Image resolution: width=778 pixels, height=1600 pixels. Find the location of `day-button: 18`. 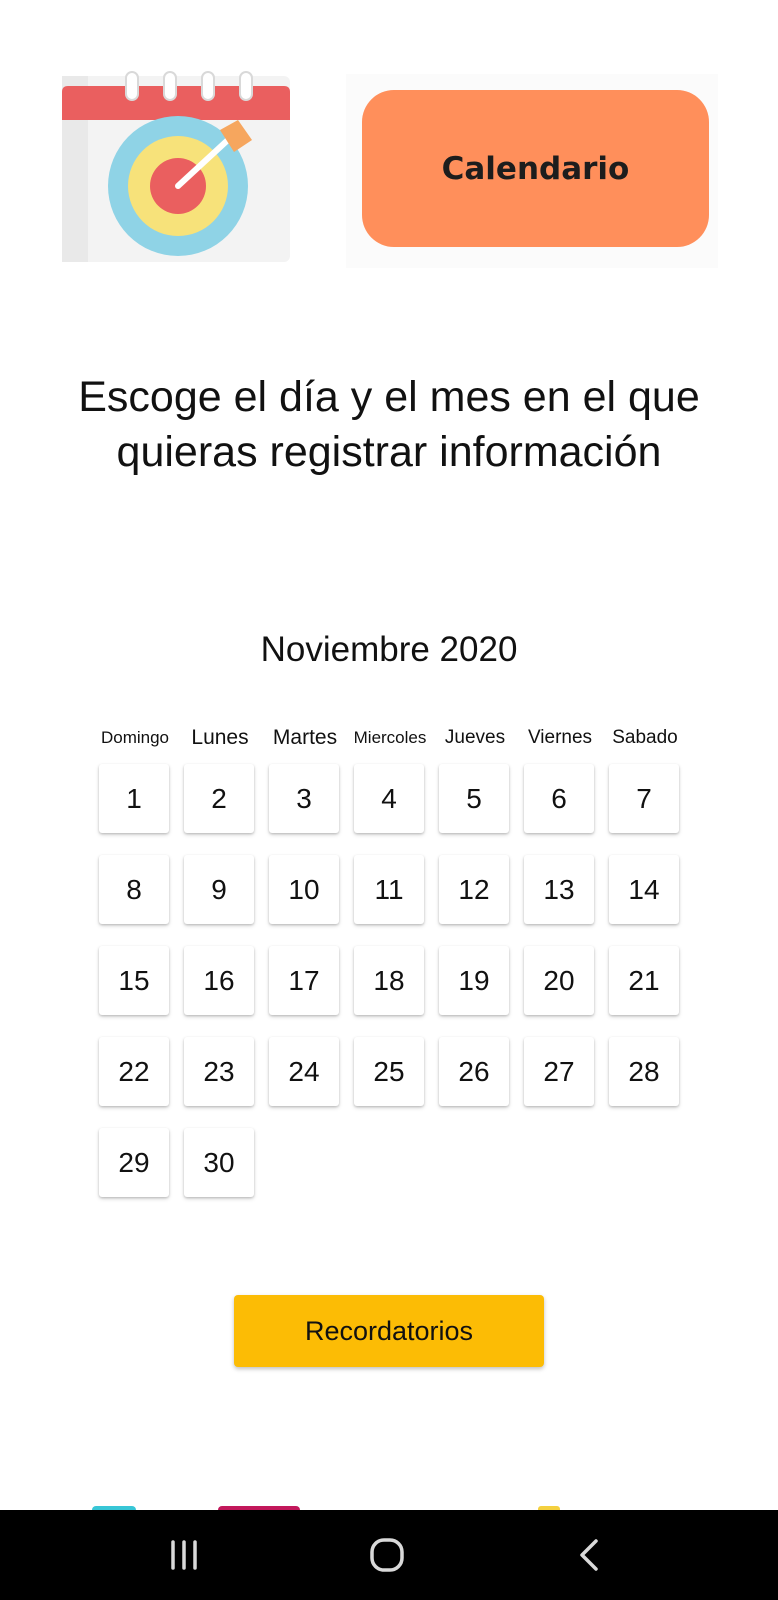

day-button: 18 is located at coordinates (389, 980).